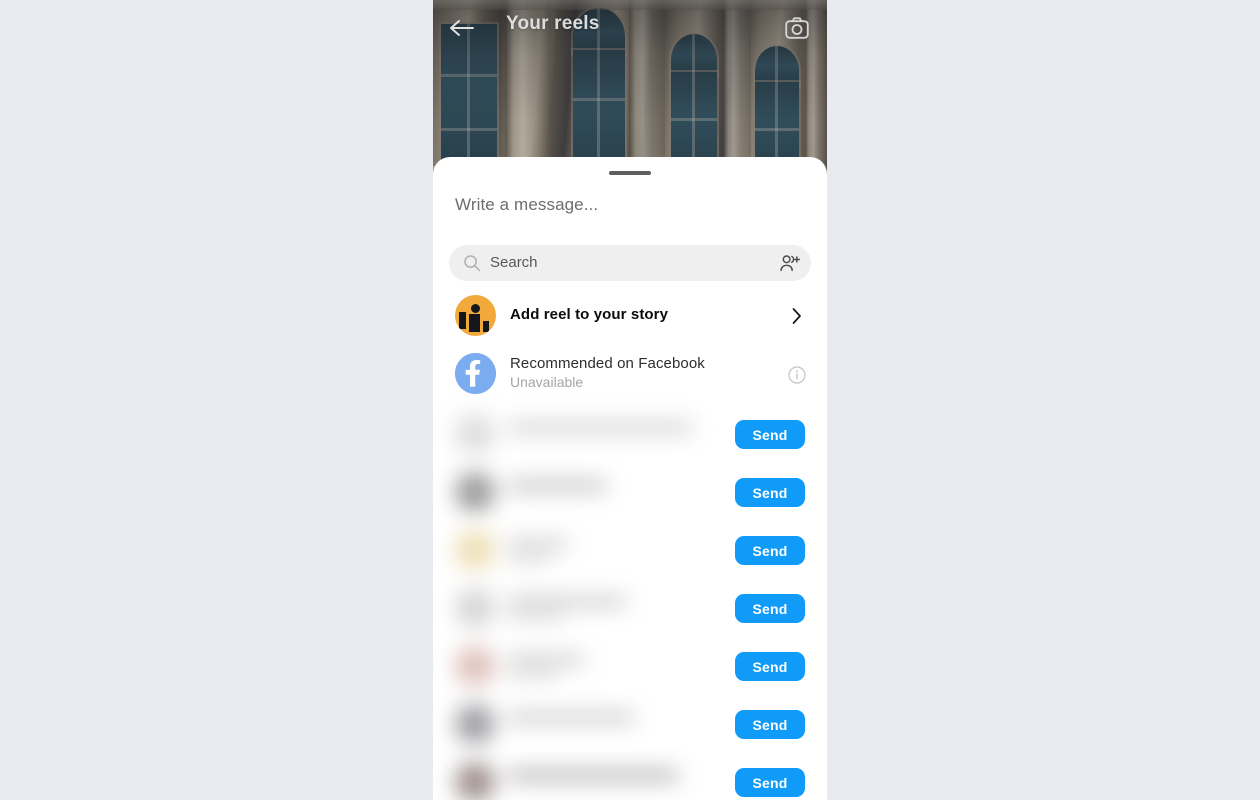  I want to click on search-placeholder-text: Search, so click(514, 262).